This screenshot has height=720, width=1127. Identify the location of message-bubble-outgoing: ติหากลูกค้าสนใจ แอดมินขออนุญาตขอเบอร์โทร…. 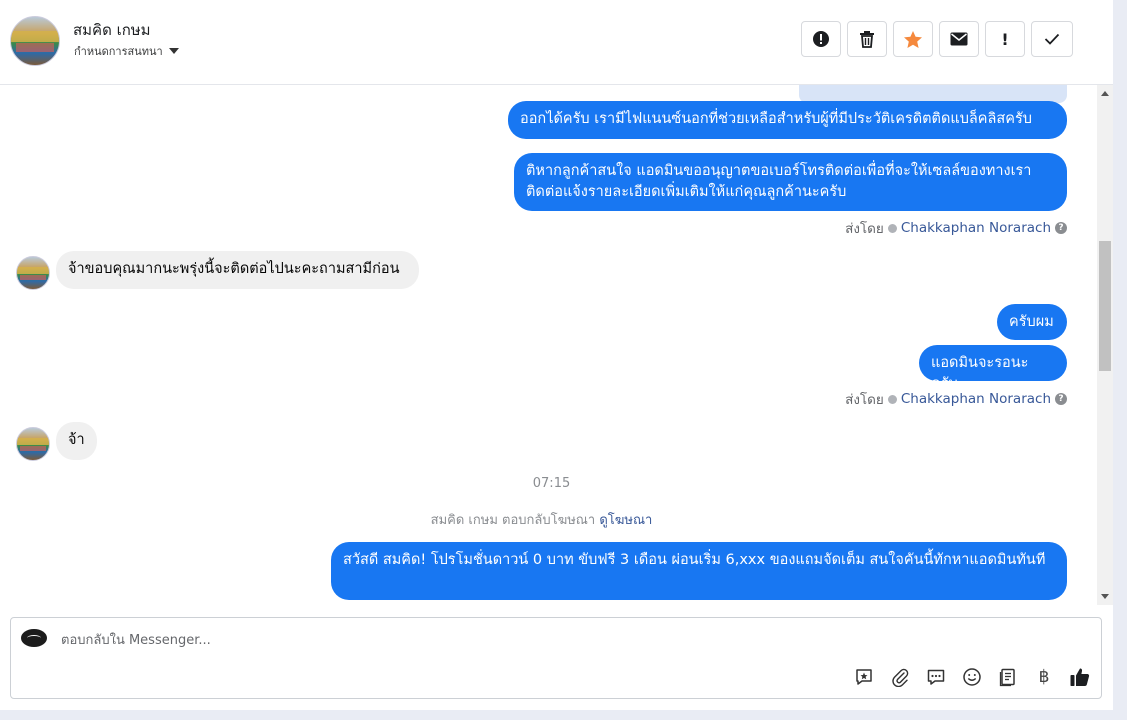
(790, 182).